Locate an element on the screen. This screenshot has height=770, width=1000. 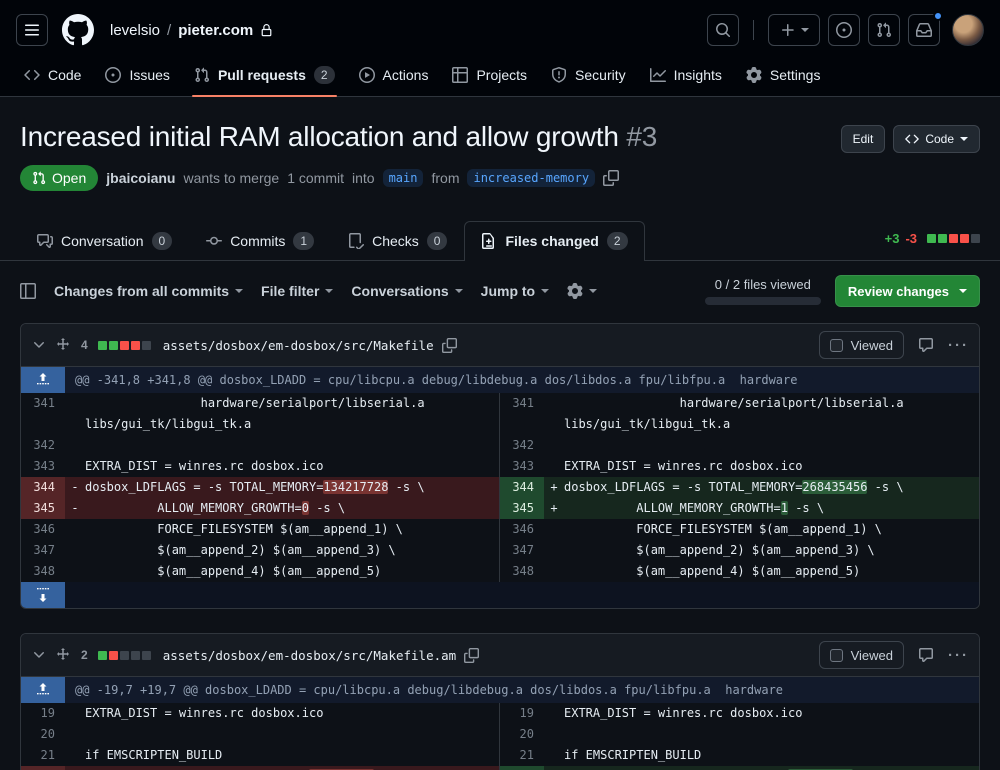
search-icon is located at coordinates (723, 30).